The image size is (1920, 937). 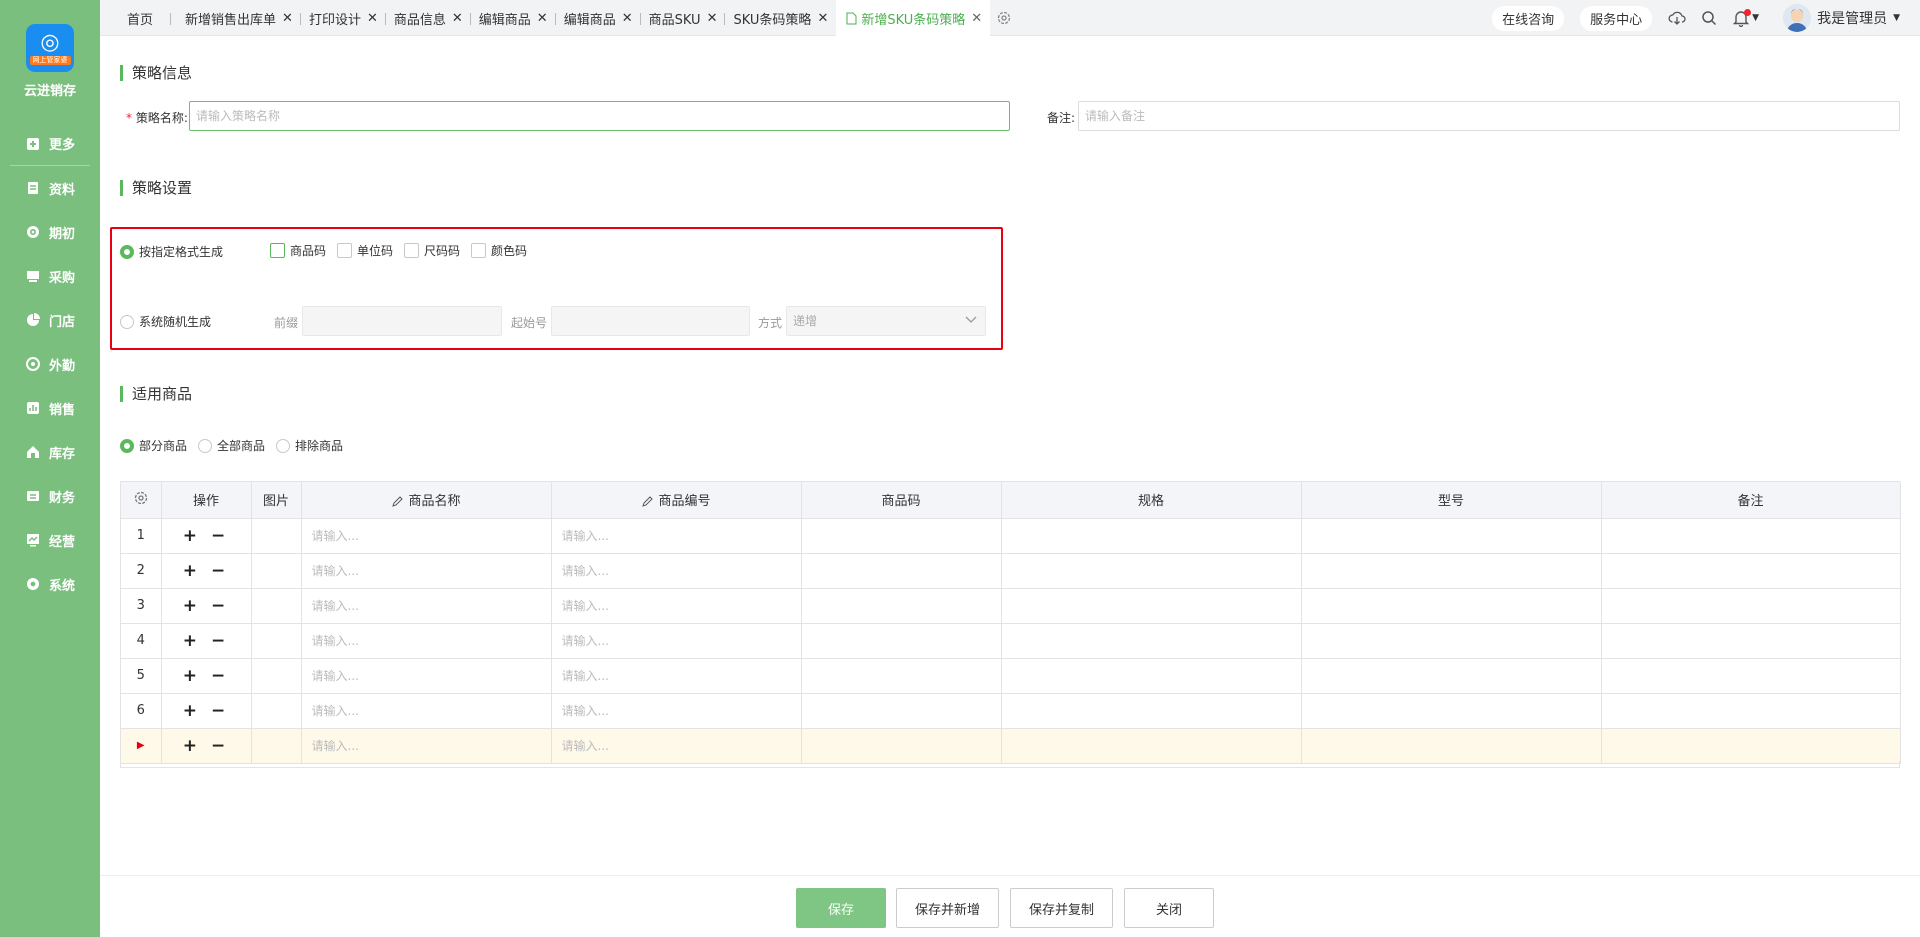 I want to click on app-logo: ◎ 网上管家婆, so click(x=50, y=48).